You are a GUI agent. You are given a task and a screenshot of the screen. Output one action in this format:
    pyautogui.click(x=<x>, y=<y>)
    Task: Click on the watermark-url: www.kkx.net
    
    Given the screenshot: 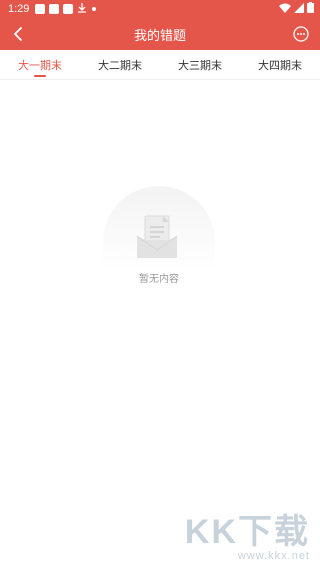 What is the action you would take?
    pyautogui.click(x=273, y=556)
    